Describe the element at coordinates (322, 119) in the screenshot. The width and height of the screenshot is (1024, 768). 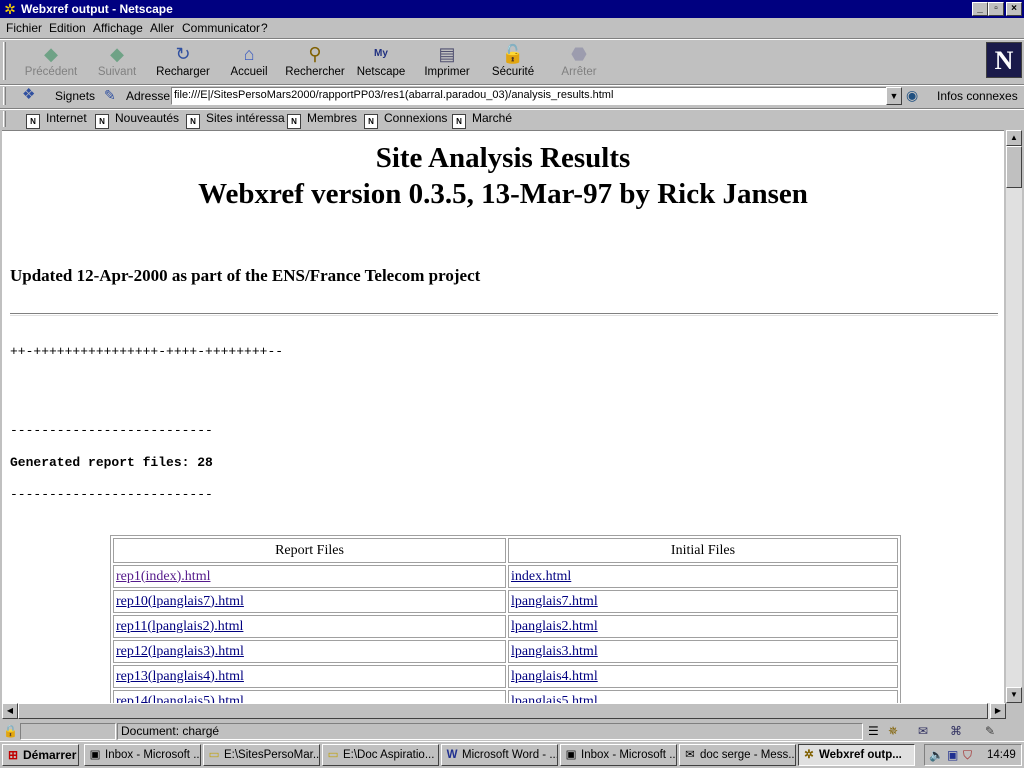
I see `bookmark-membres: N Membres` at that location.